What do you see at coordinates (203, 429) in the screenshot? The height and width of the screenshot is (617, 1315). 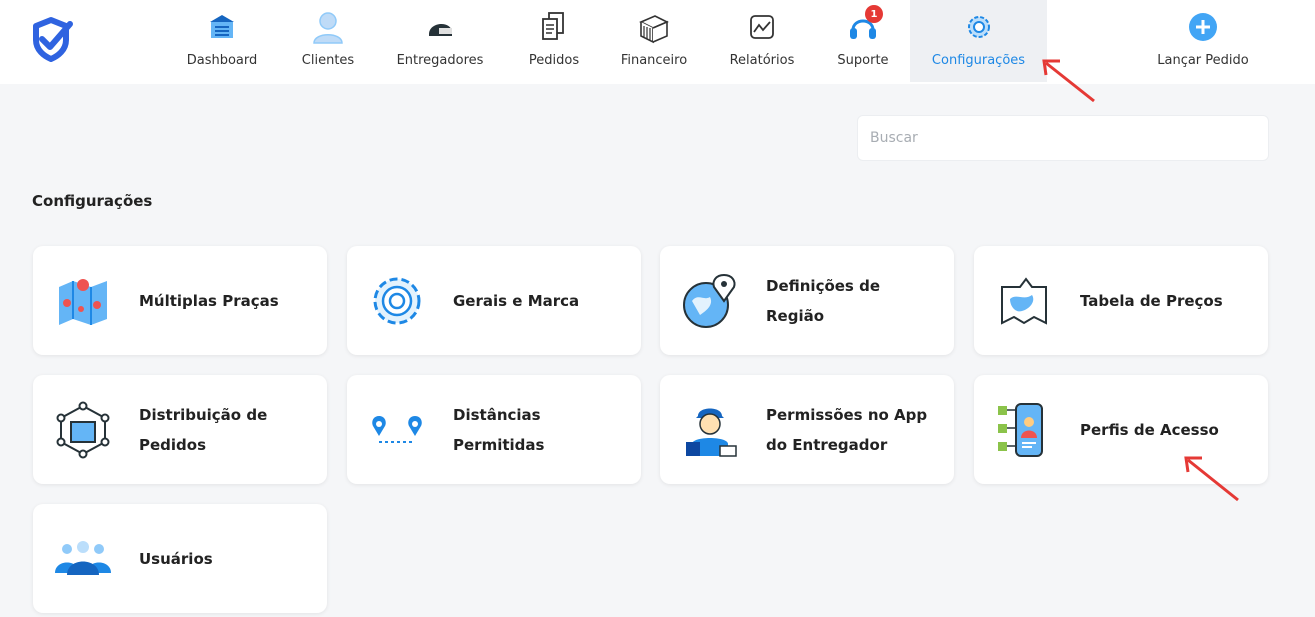 I see `card-label: Distribuição de Pedidos` at bounding box center [203, 429].